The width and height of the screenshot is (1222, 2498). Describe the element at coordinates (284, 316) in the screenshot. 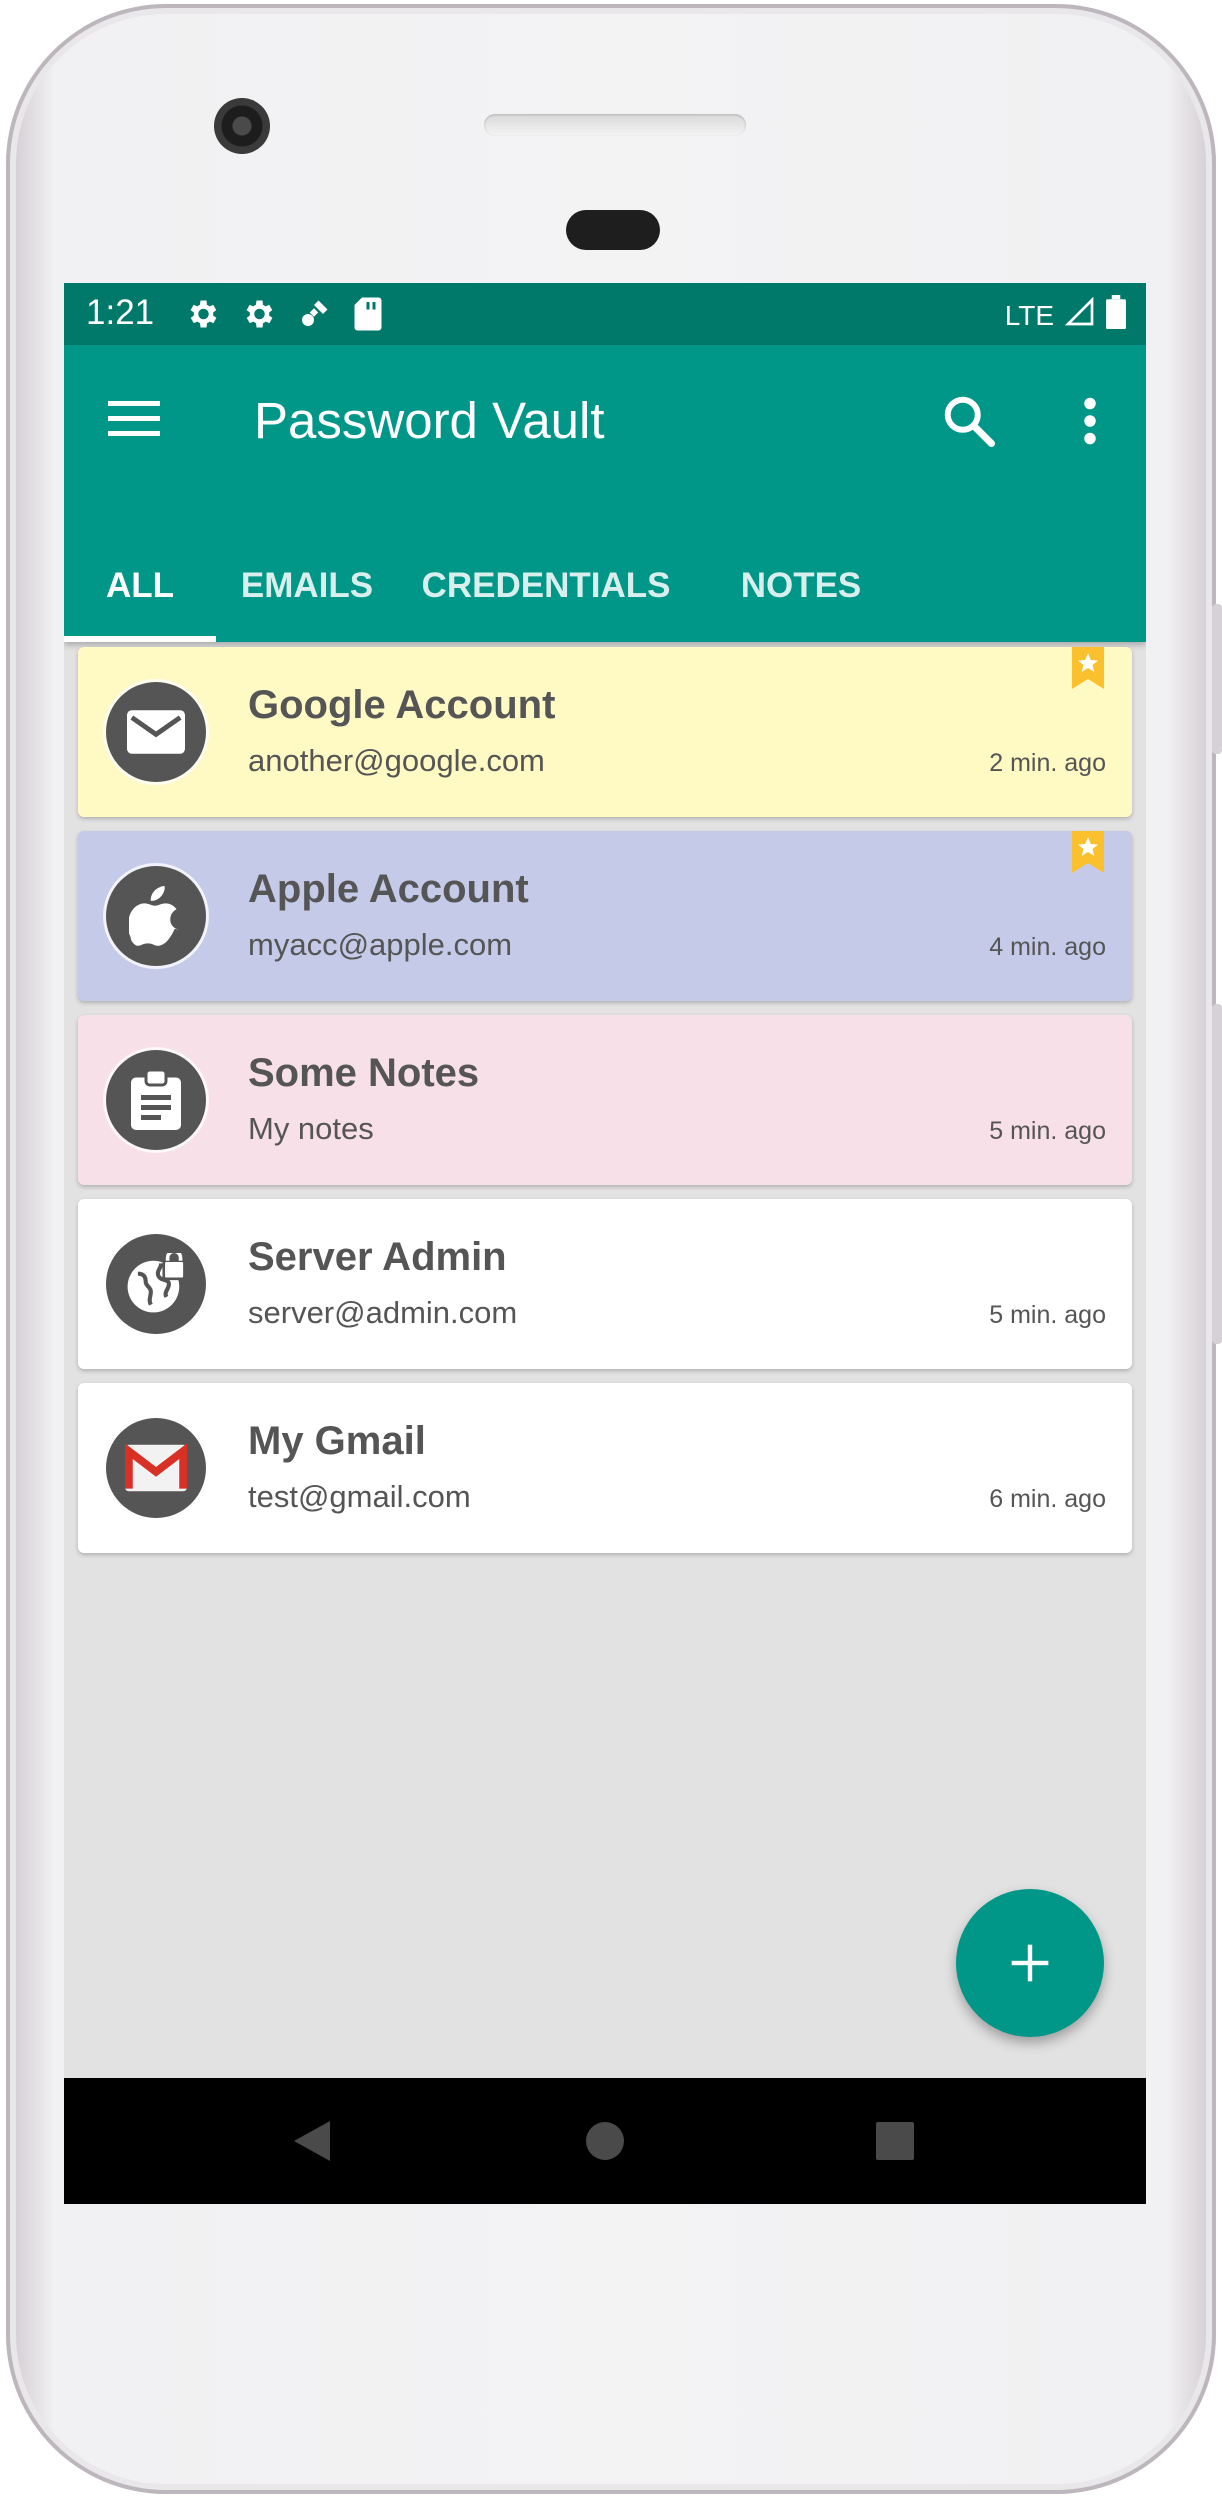

I see `notification-icons` at that location.